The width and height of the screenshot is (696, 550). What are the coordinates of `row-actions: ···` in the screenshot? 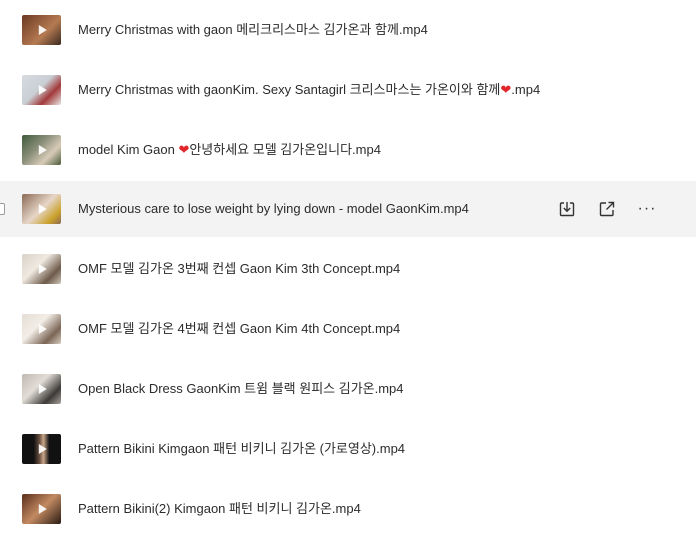 It's located at (607, 209).